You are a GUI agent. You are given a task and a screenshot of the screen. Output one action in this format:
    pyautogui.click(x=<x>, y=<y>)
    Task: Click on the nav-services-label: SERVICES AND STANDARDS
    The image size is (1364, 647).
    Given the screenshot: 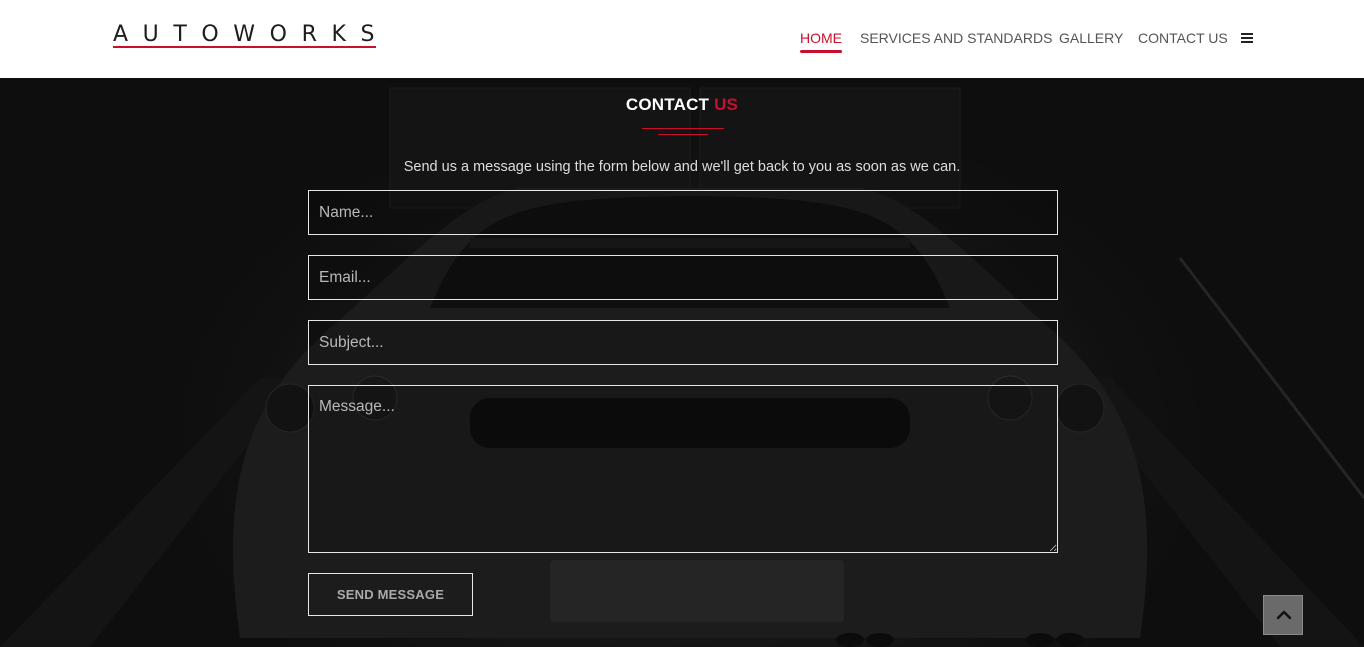 What is the action you would take?
    pyautogui.click(x=956, y=38)
    